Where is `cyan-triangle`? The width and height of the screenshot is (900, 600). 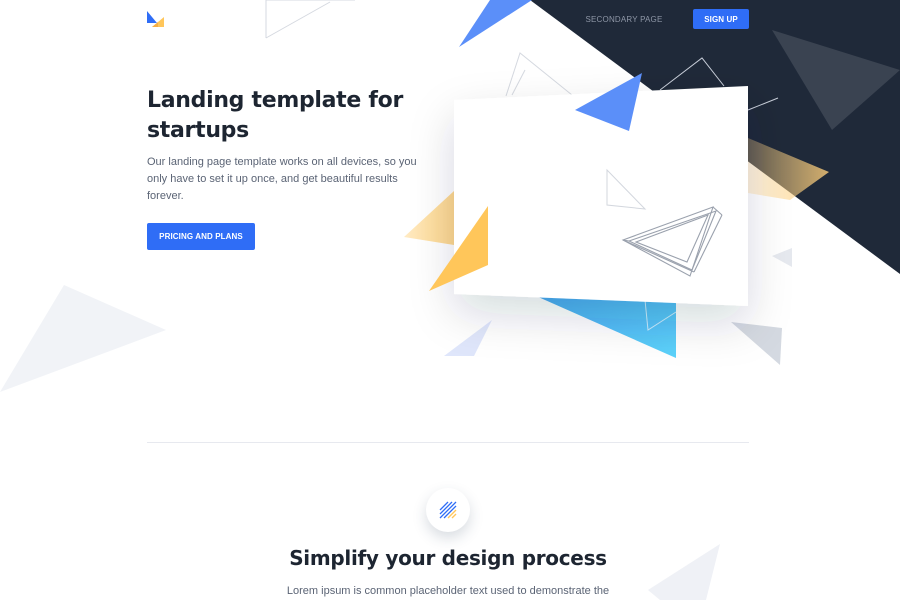 cyan-triangle is located at coordinates (606, 327).